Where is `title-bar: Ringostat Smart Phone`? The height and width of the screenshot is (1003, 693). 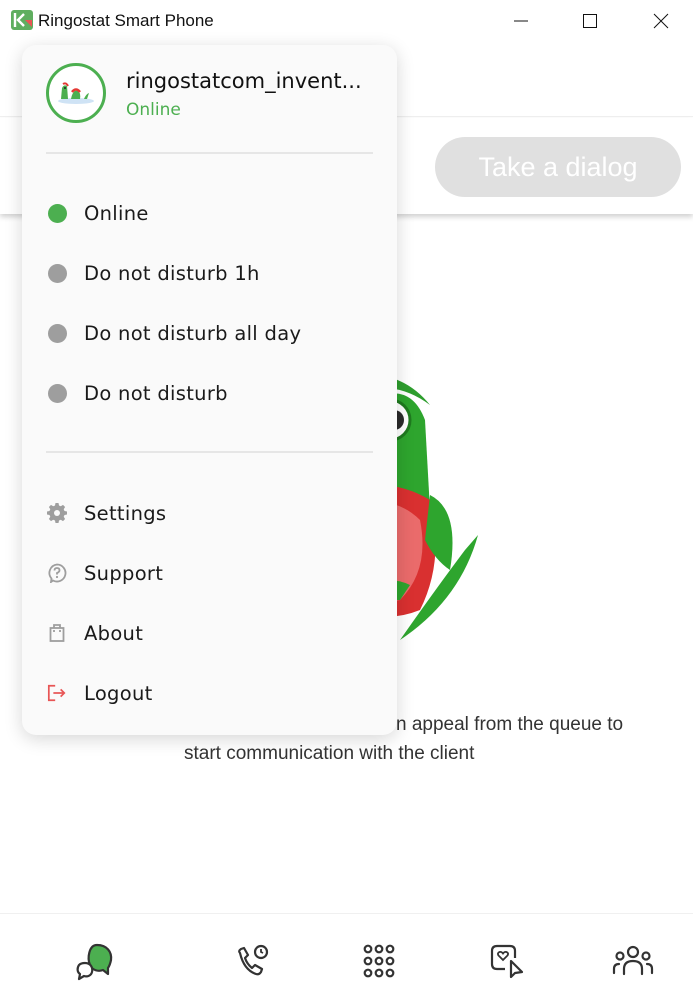
title-bar: Ringostat Smart Phone is located at coordinates (346, 21).